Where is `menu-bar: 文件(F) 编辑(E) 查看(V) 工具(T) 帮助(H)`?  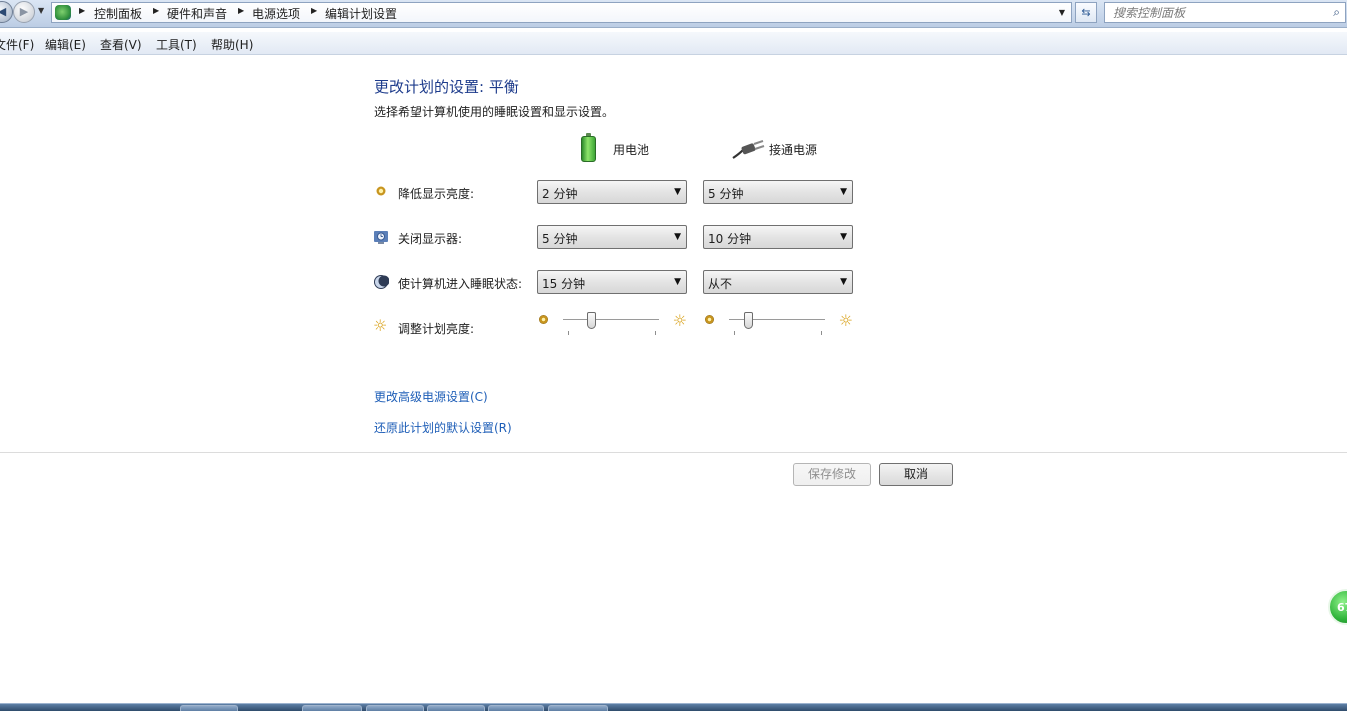
menu-bar: 文件(F) 编辑(E) 查看(V) 工具(T) 帮助(H) is located at coordinates (673, 43).